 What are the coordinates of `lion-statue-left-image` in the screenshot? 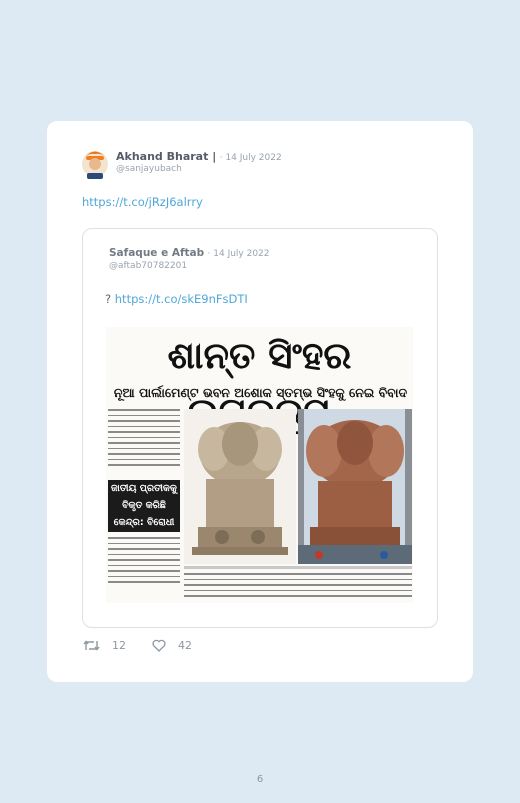 It's located at (240, 488).